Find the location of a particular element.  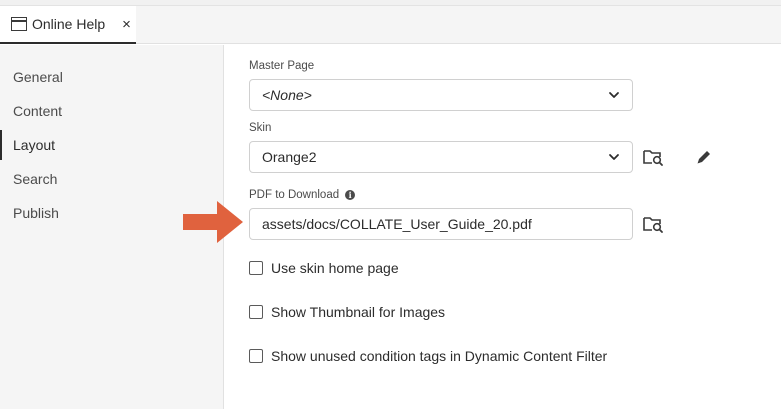

pdf-browse-button is located at coordinates (653, 224).